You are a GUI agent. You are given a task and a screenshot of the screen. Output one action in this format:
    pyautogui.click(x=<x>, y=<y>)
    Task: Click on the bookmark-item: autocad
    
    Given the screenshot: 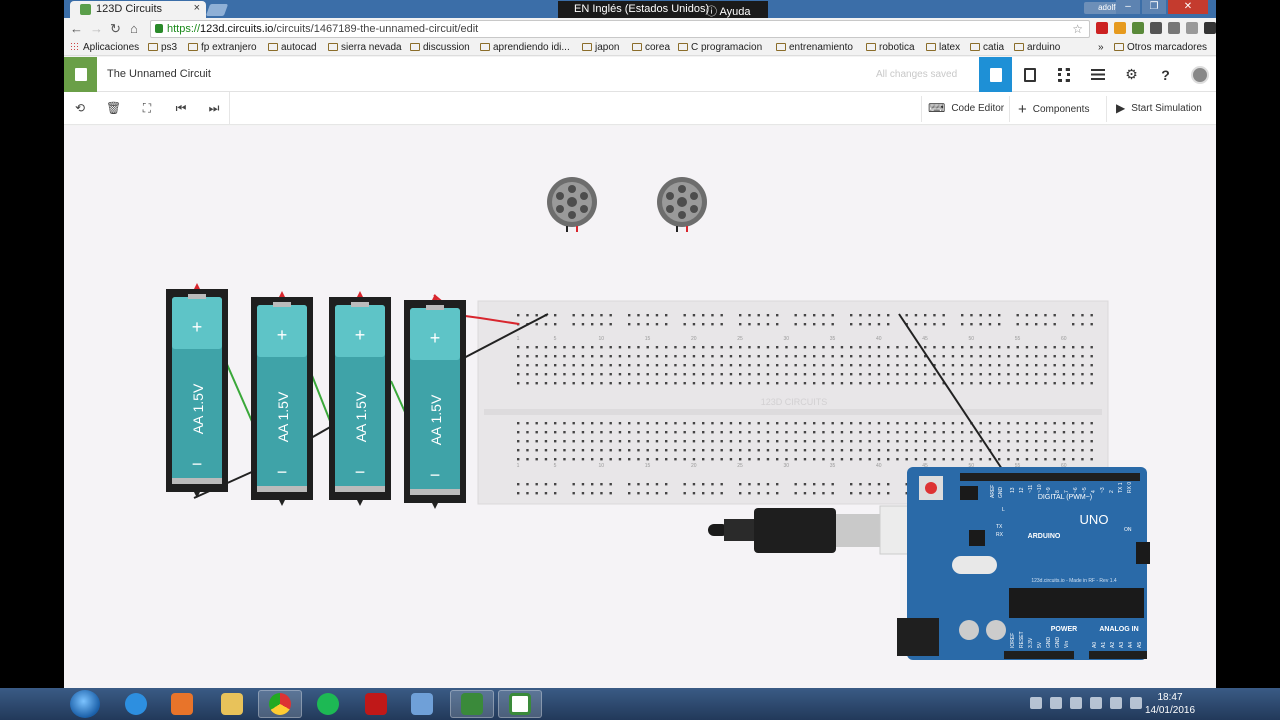 What is the action you would take?
    pyautogui.click(x=292, y=47)
    